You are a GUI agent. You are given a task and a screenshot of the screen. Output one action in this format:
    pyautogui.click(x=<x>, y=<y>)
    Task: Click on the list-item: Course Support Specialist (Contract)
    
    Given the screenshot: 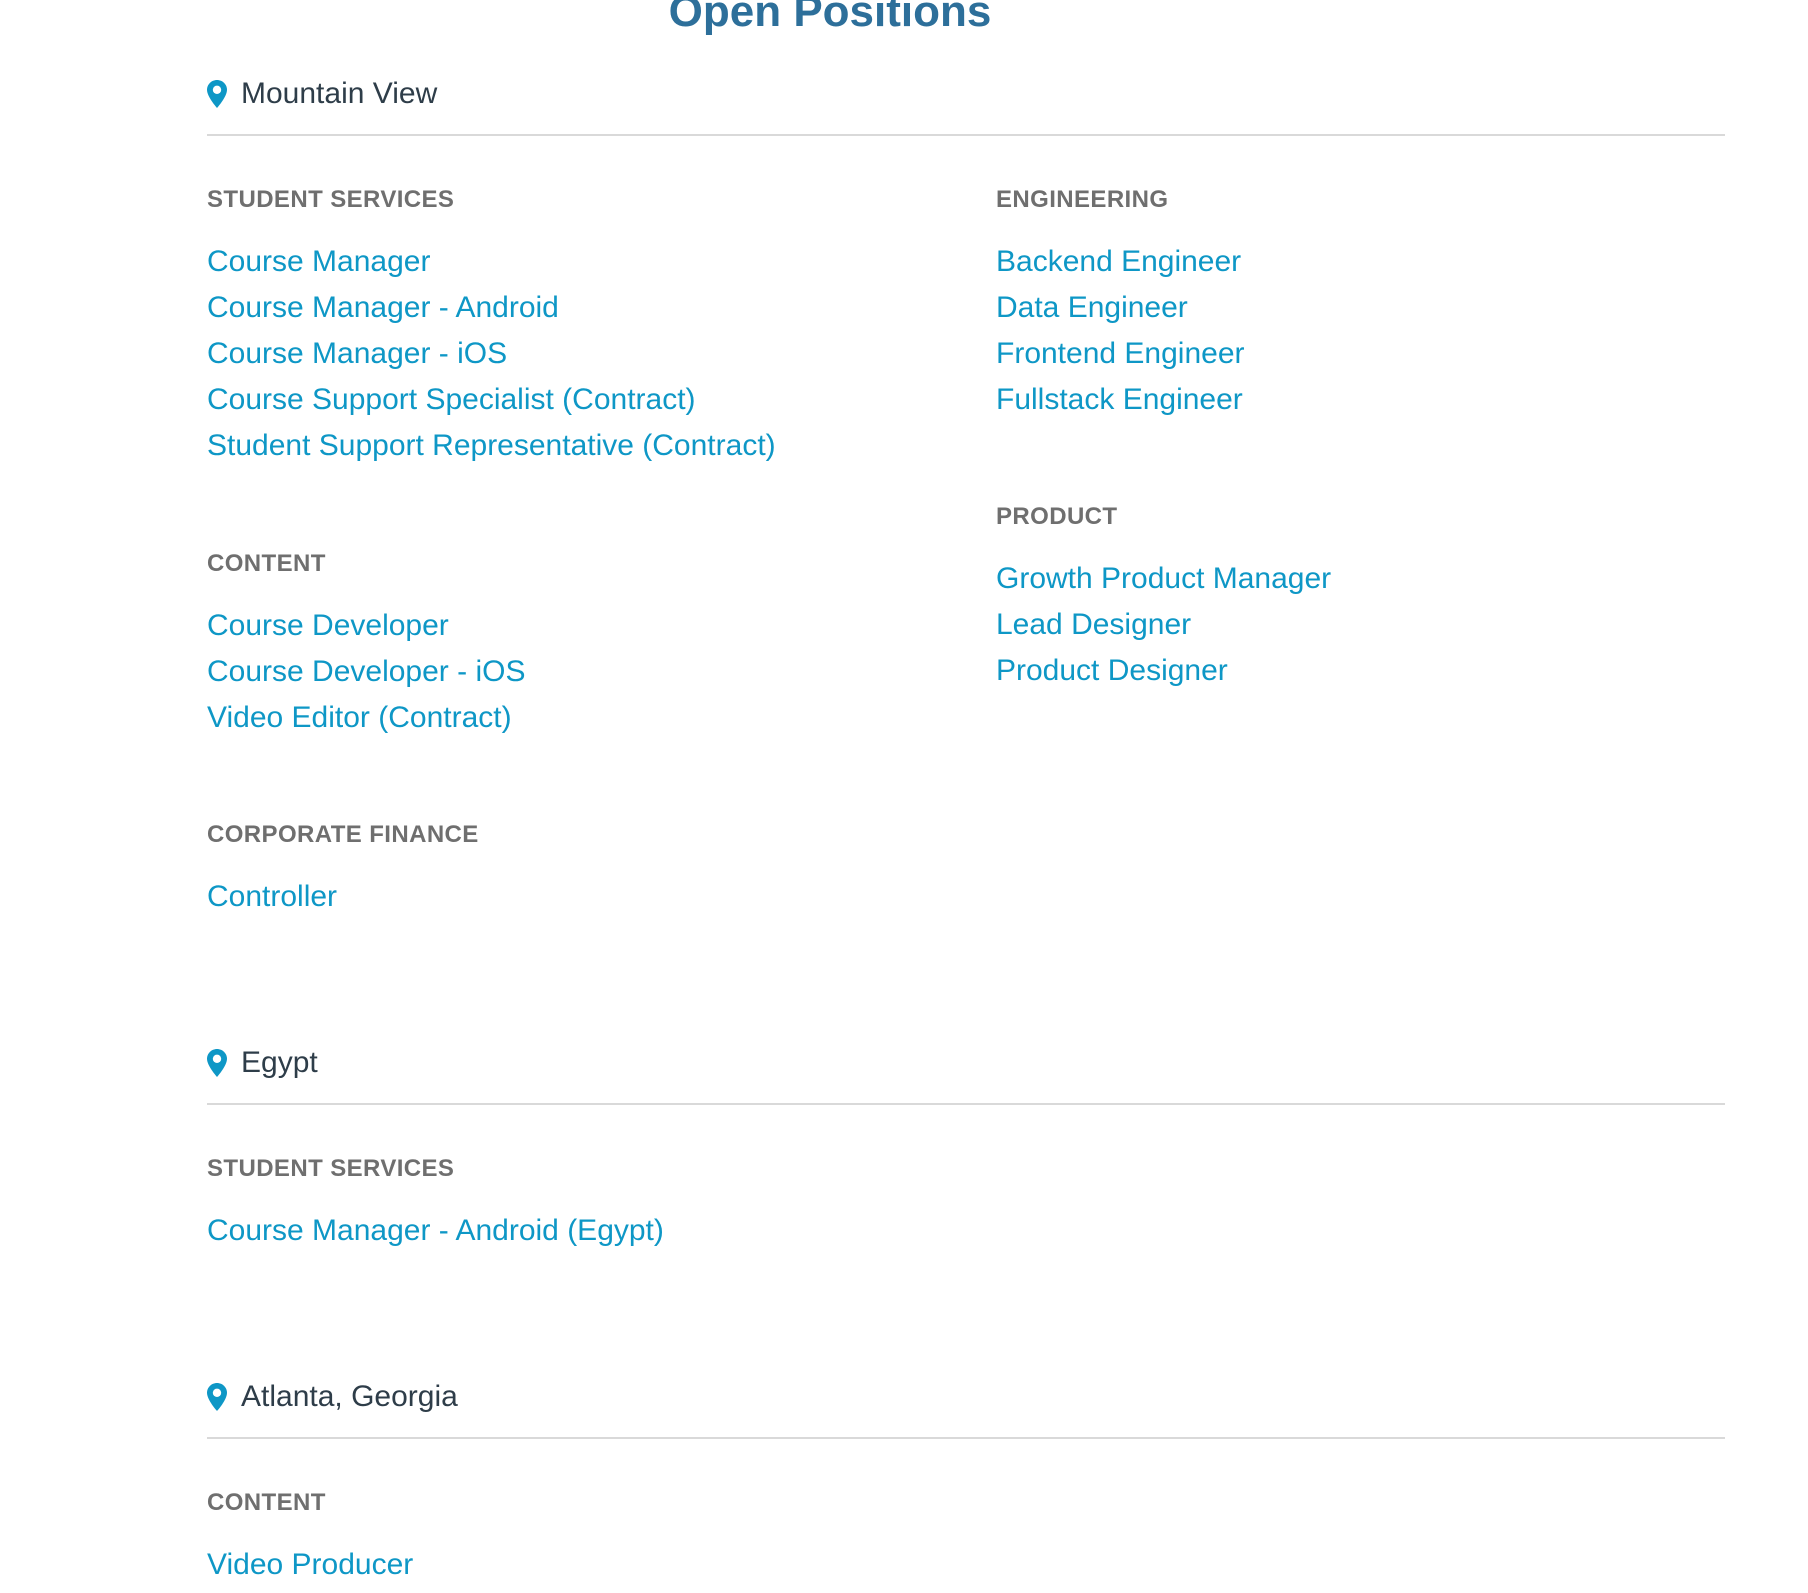 What is the action you would take?
    pyautogui.click(x=491, y=400)
    